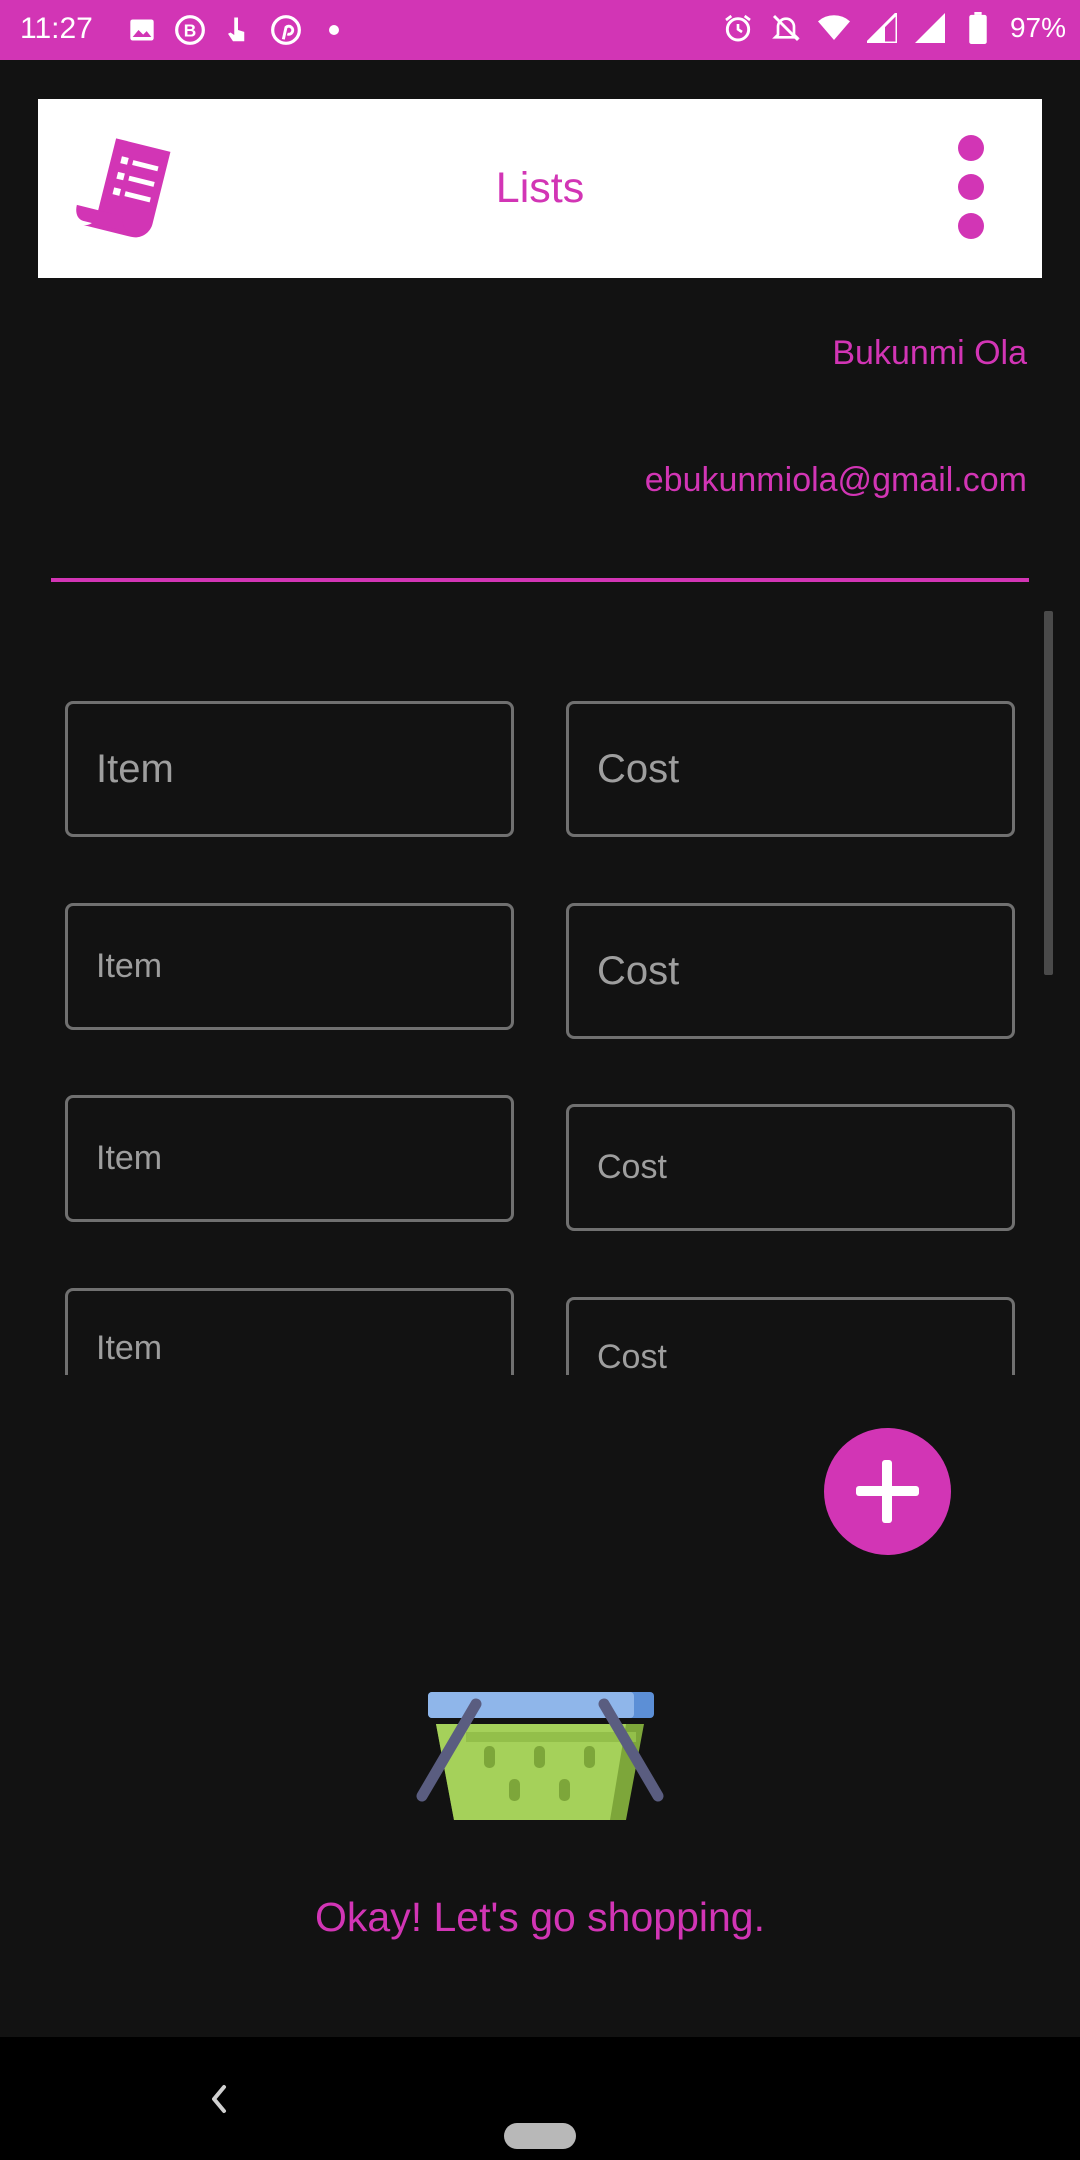 This screenshot has width=1080, height=2160. I want to click on user-email: ebukunmiola@gmail.com, so click(835, 480).